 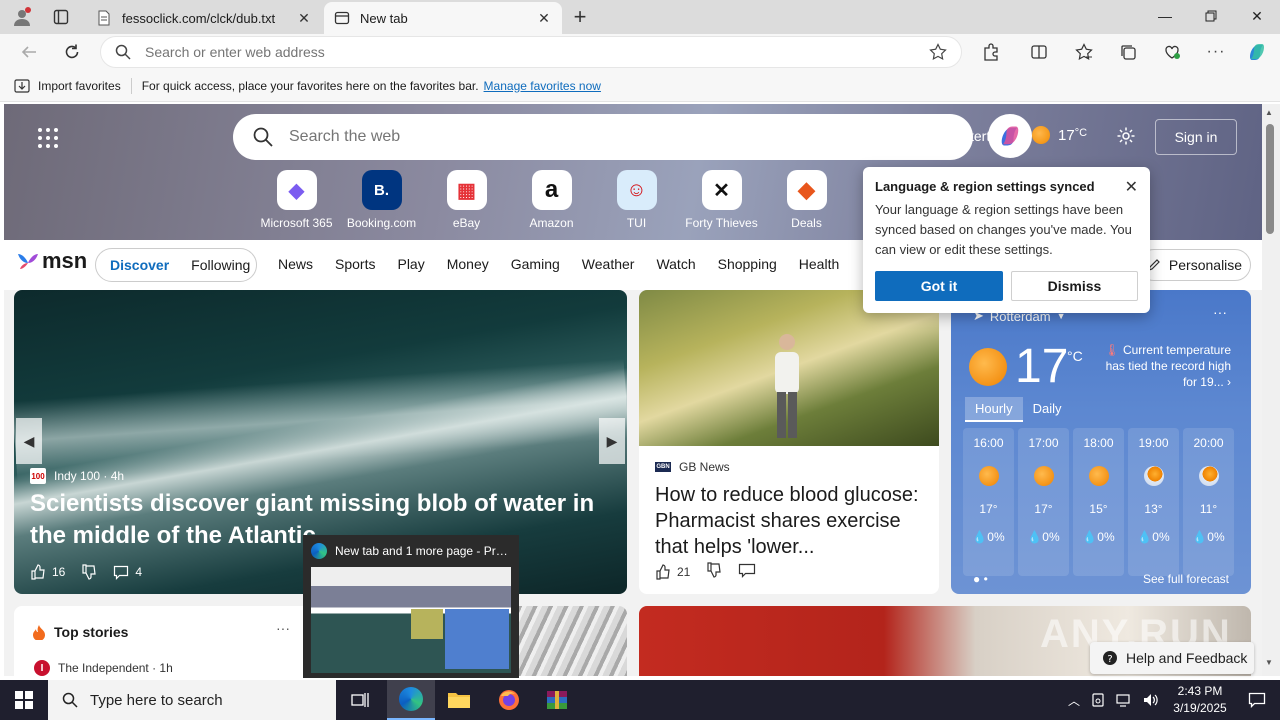 What do you see at coordinates (320, 420) in the screenshot?
I see `ocean-image` at bounding box center [320, 420].